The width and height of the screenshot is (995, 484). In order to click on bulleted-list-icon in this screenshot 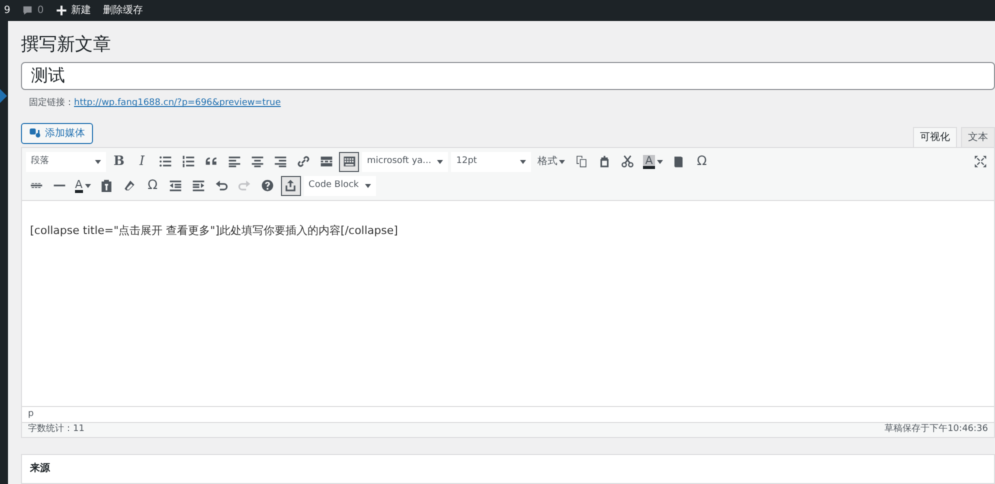, I will do `click(165, 161)`.